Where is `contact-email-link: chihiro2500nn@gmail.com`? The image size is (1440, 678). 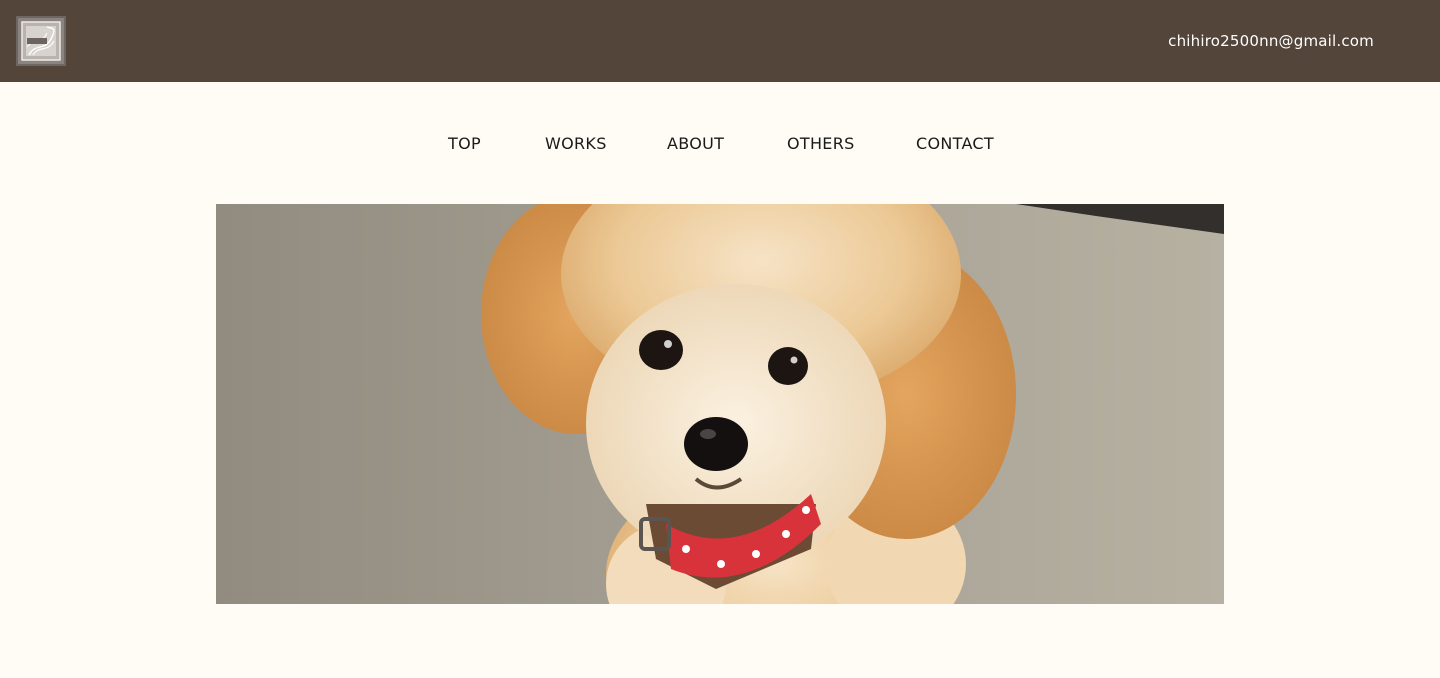 contact-email-link: chihiro2500nn@gmail.com is located at coordinates (1271, 41).